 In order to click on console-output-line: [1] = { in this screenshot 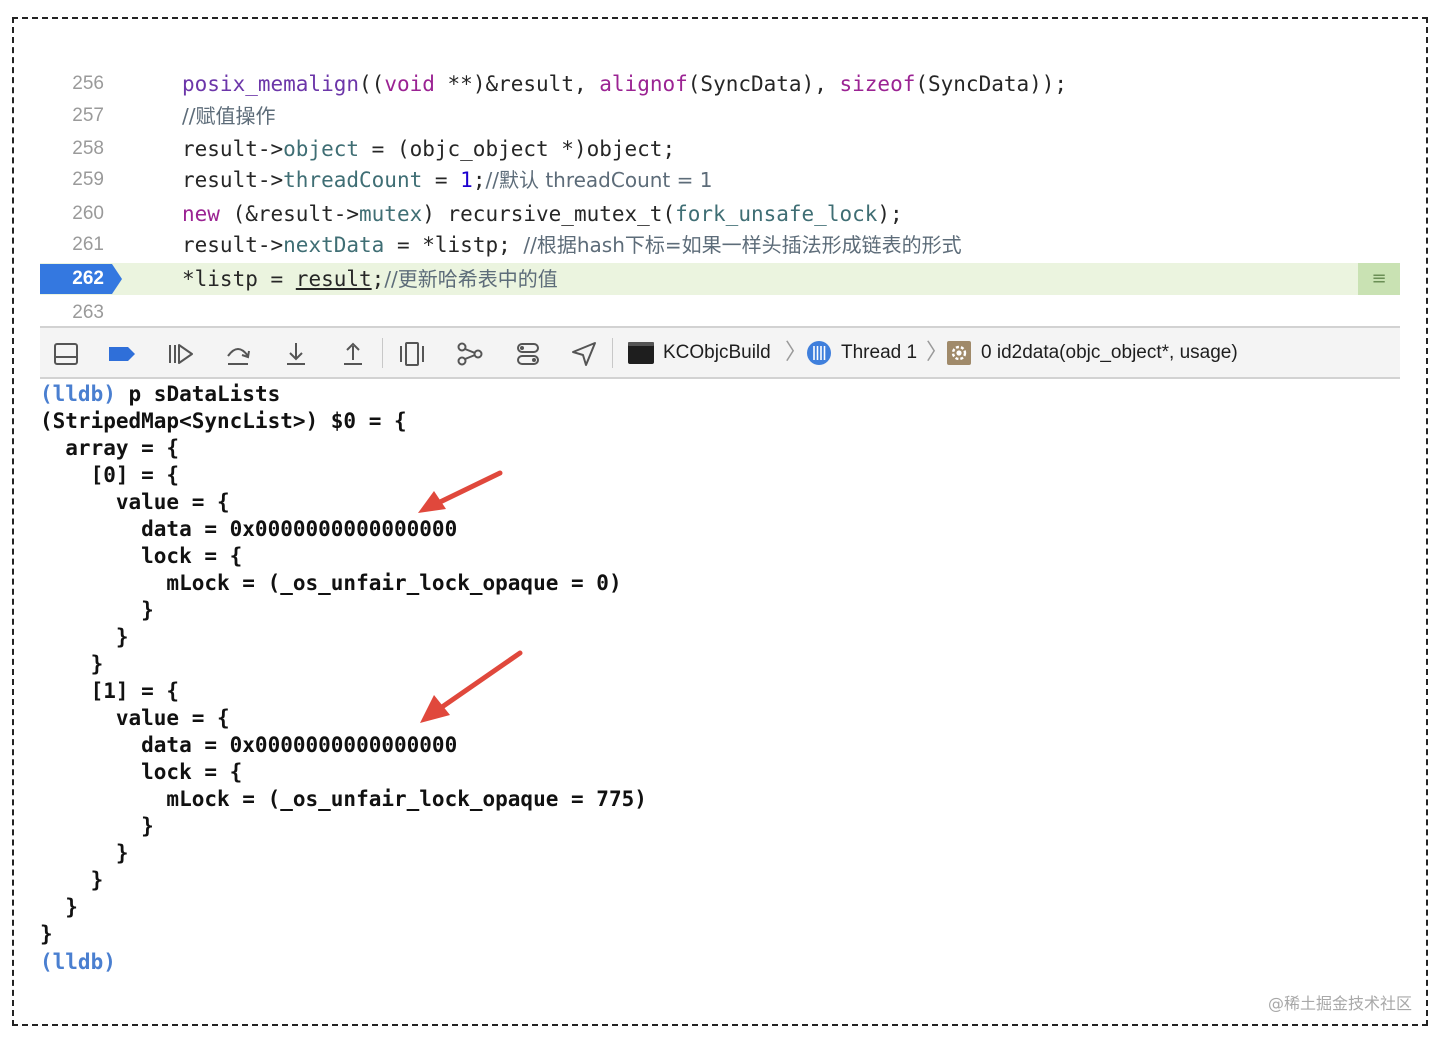, I will do `click(110, 691)`.